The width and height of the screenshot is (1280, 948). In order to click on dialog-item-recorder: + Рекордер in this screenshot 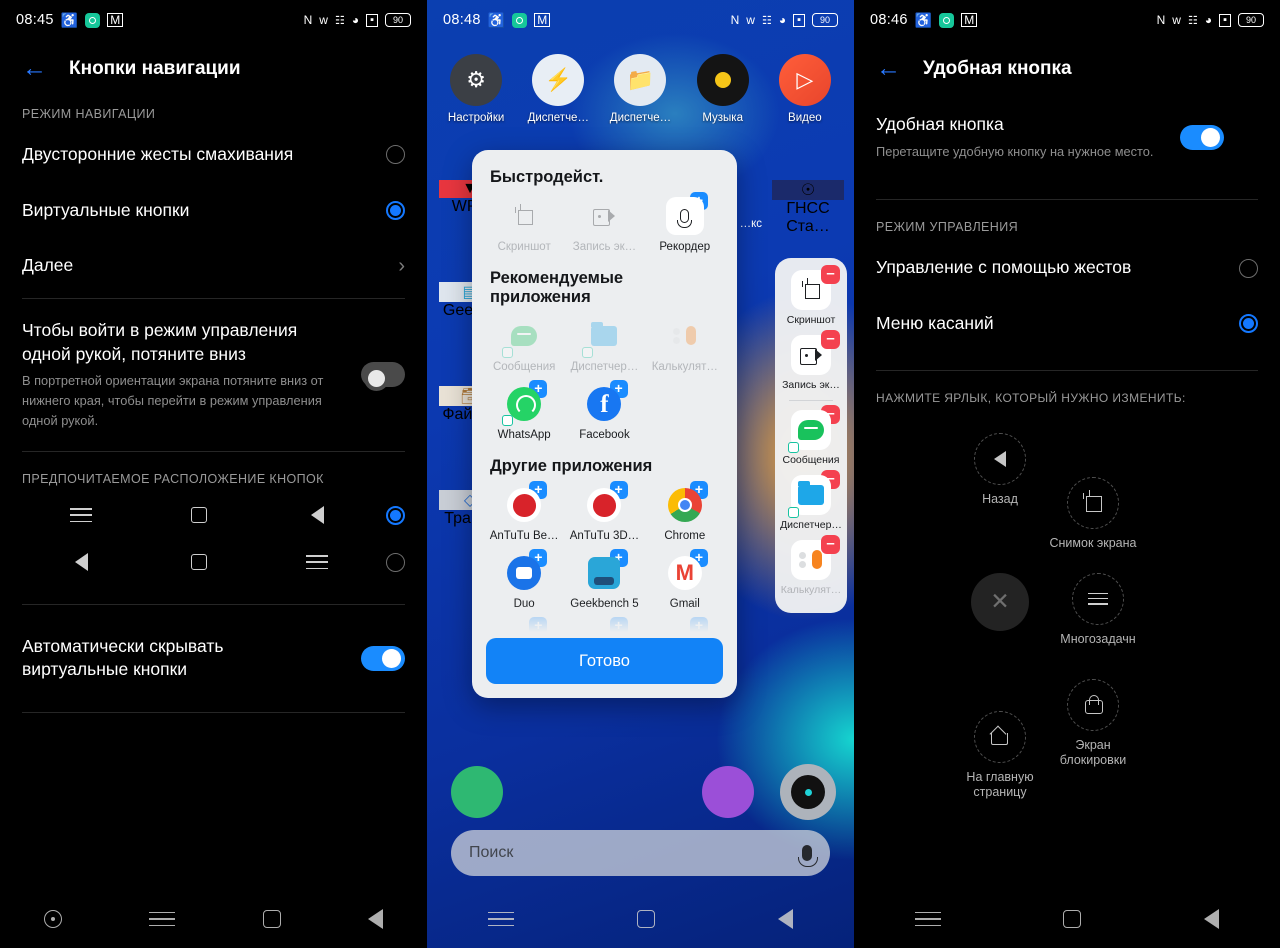, I will do `click(685, 222)`.